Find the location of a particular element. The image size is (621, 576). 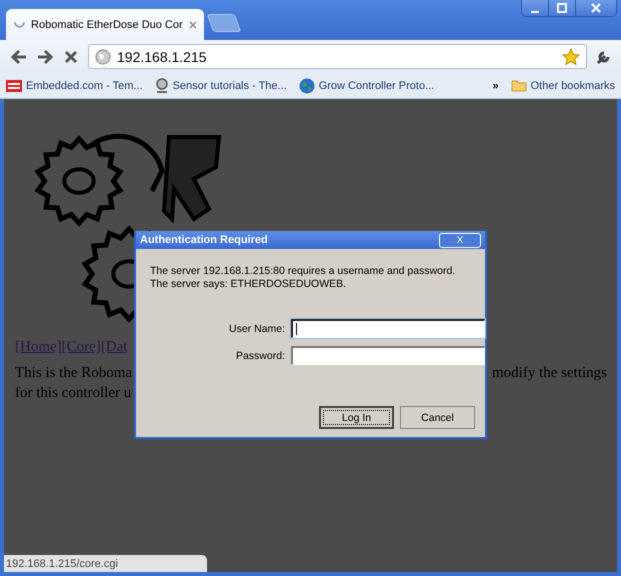

dialog-title: Authentication Required is located at coordinates (204, 240).